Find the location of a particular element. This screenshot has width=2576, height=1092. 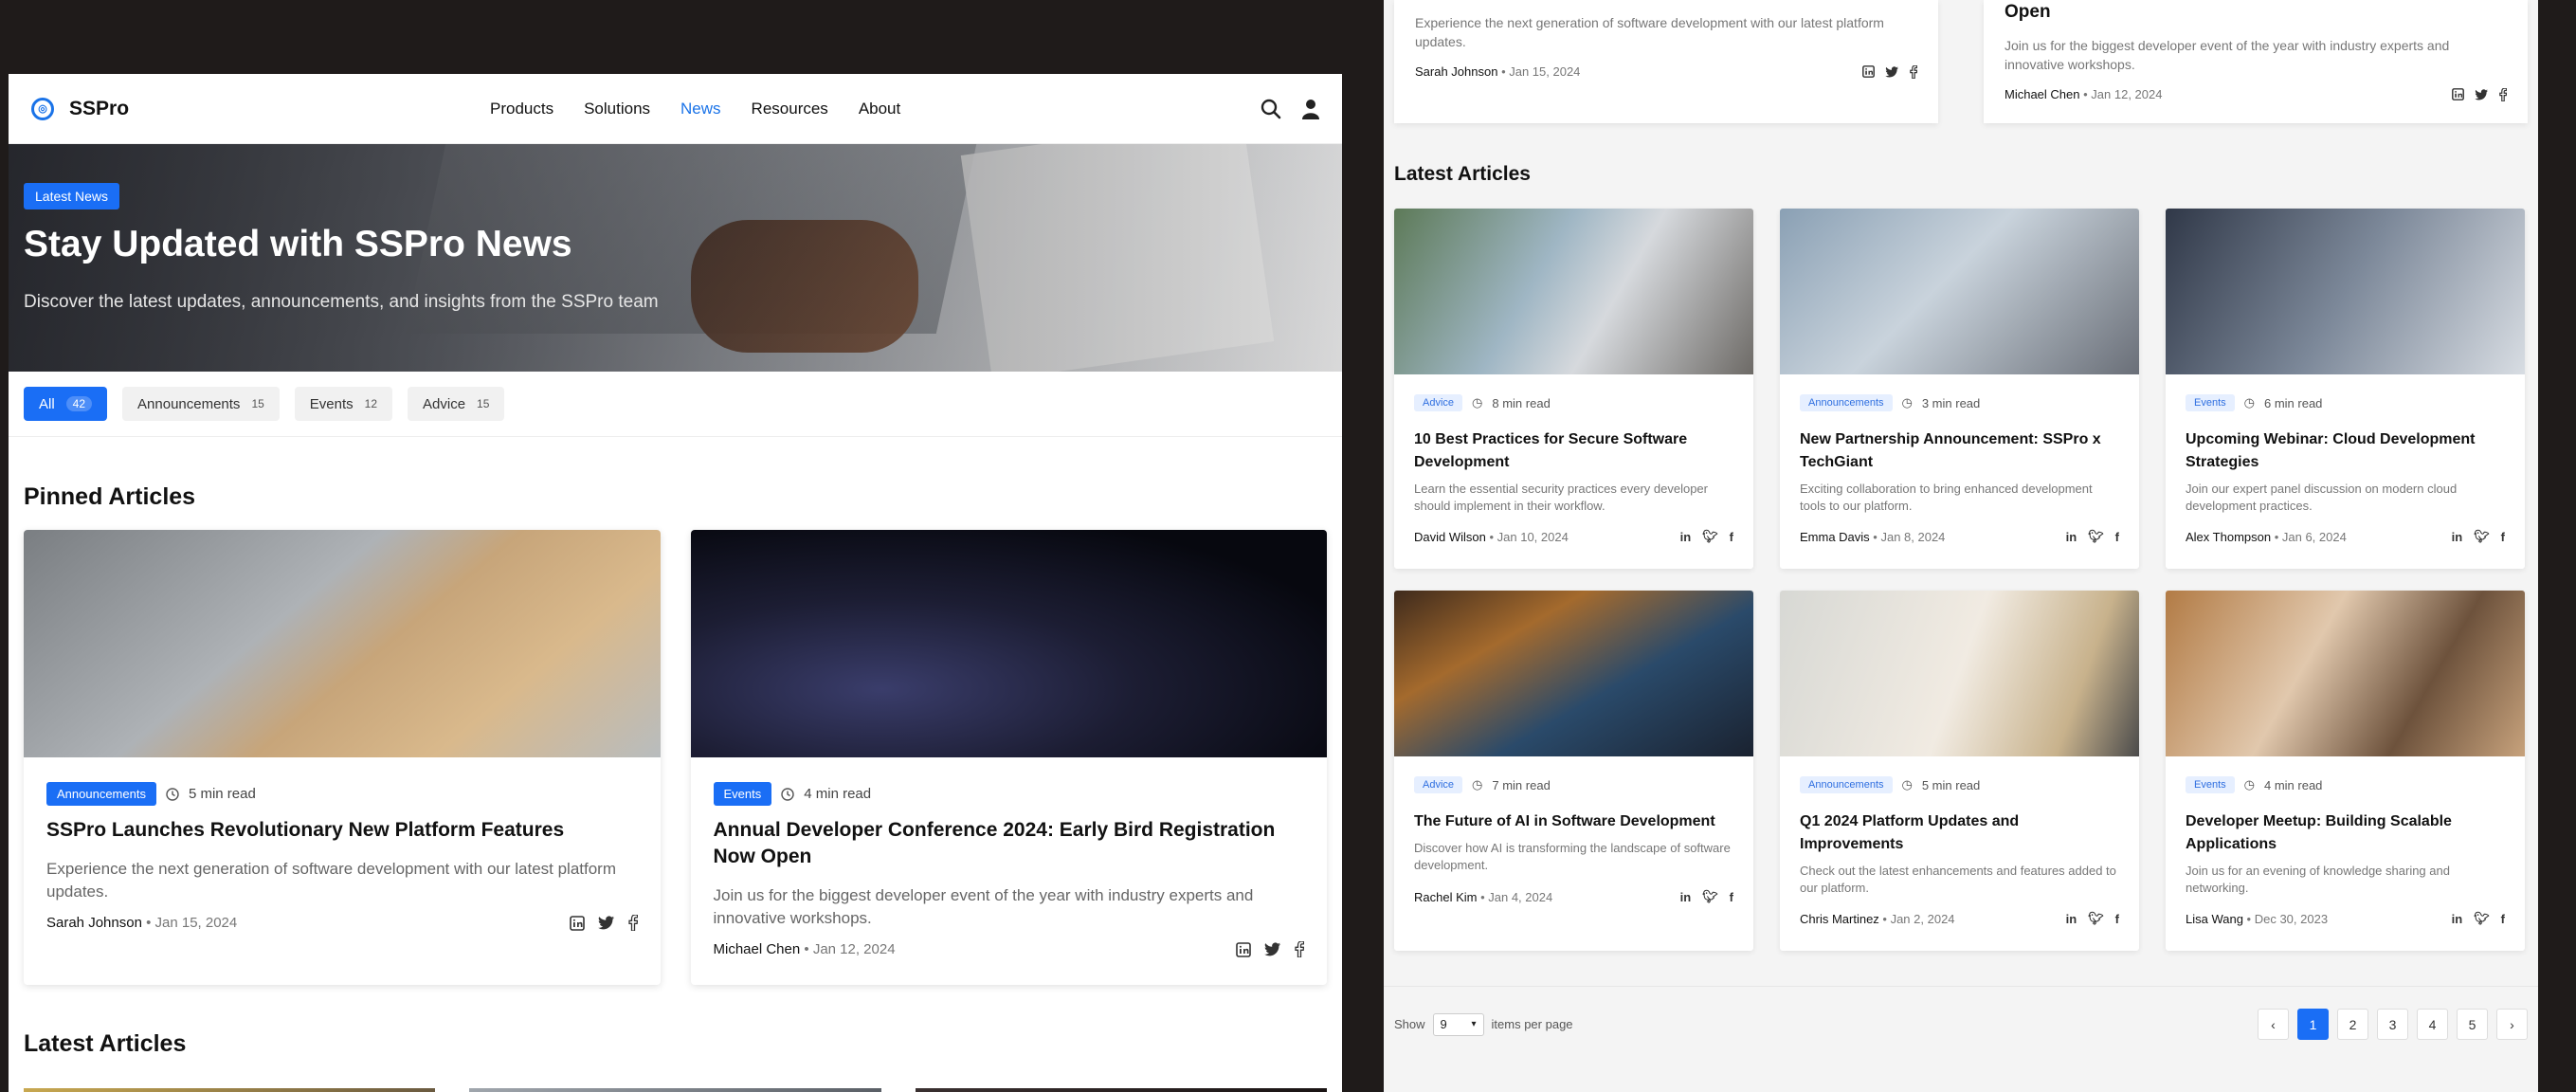

next-page-button: › is located at coordinates (2512, 1024).